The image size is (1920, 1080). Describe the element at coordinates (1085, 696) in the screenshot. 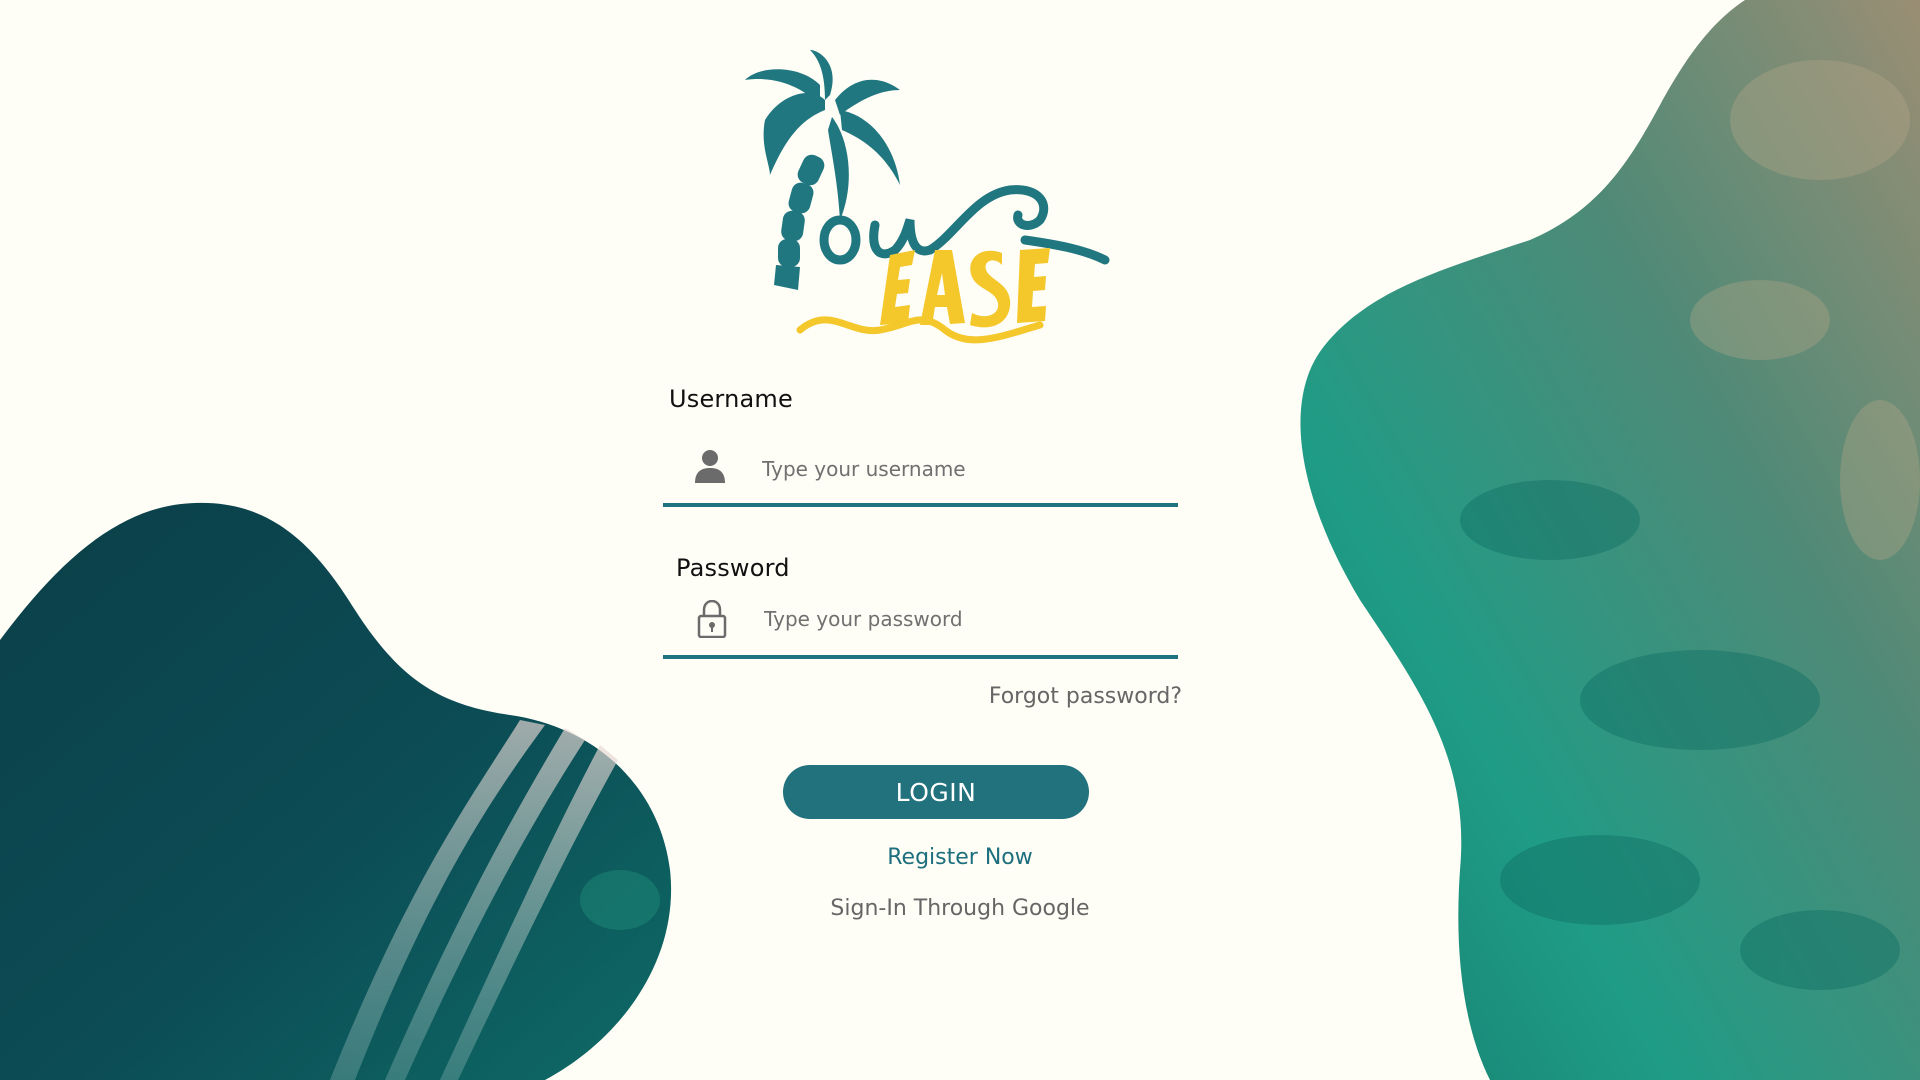

I see `forgot-password-link: Forgot password?` at that location.